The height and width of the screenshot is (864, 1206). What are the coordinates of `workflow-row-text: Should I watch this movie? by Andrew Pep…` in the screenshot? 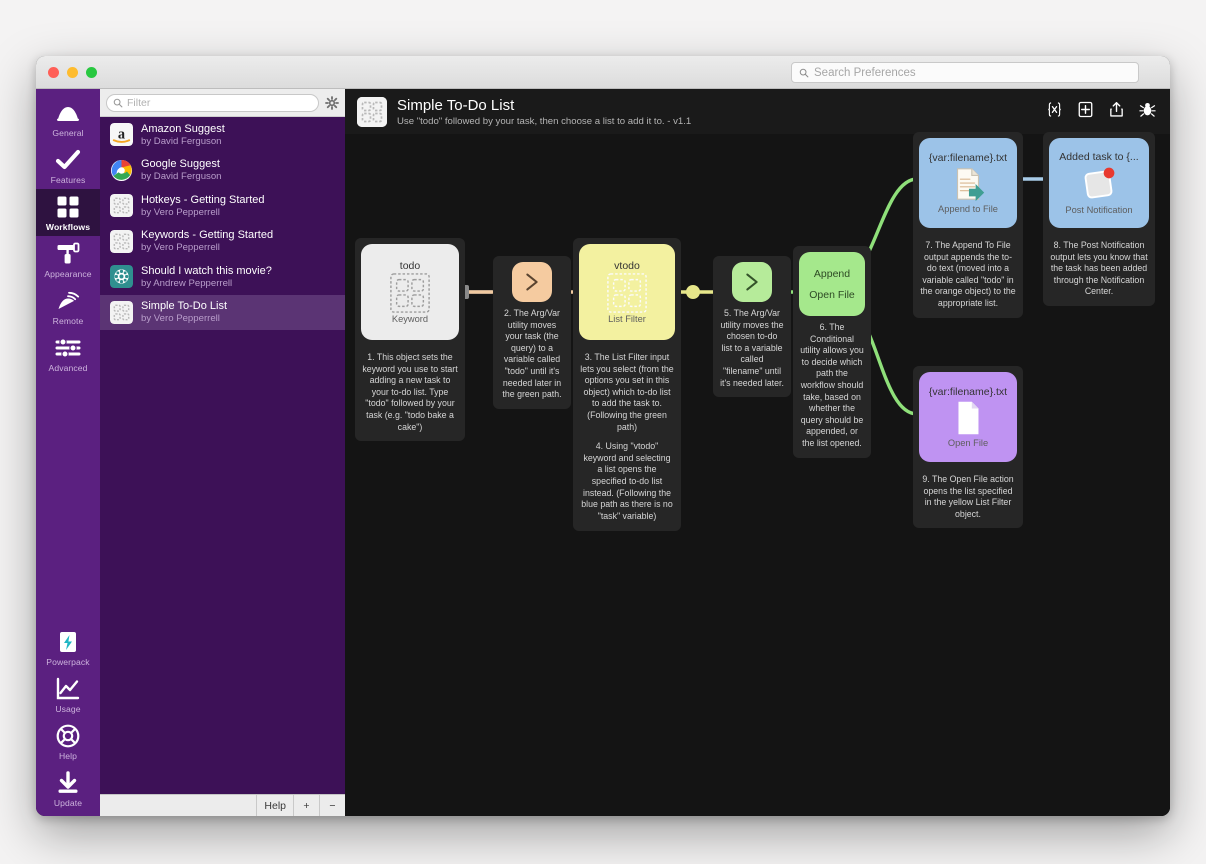 It's located at (206, 277).